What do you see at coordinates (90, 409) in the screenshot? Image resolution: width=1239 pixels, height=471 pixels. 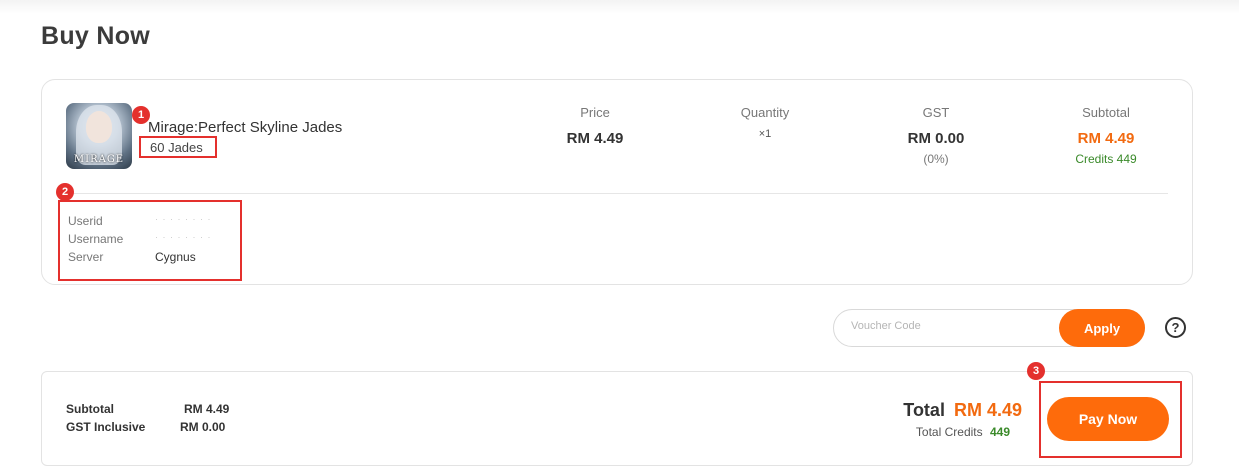 I see `summary-subtotal-label: Subtotal` at bounding box center [90, 409].